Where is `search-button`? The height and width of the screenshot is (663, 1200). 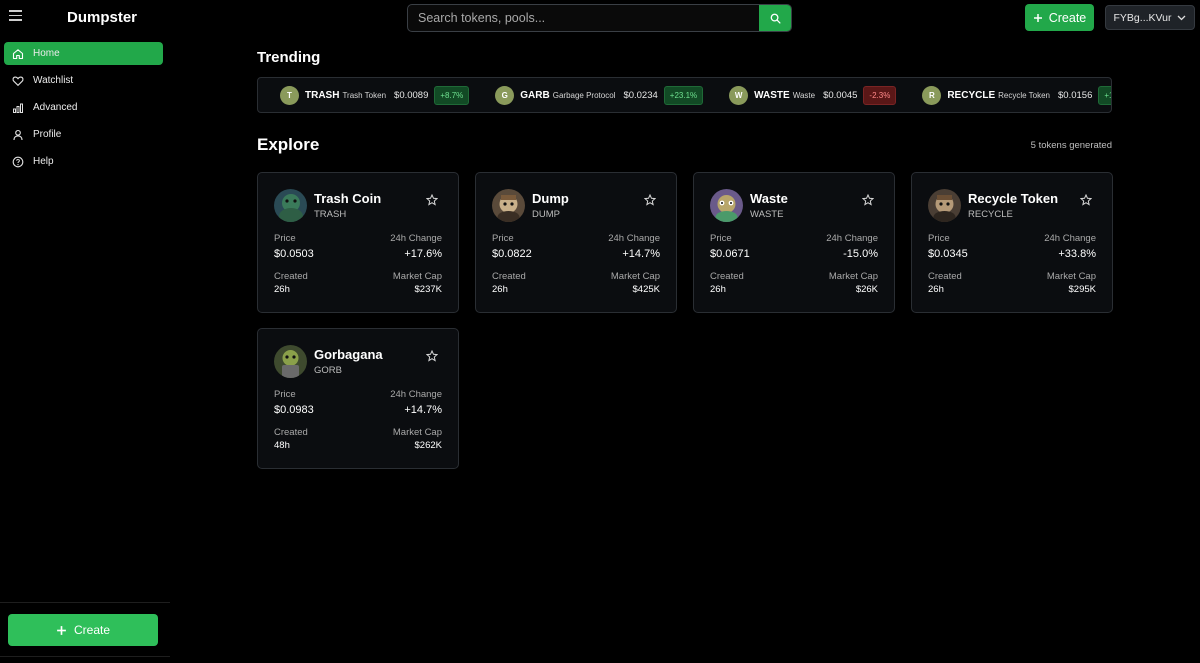
search-button is located at coordinates (775, 18).